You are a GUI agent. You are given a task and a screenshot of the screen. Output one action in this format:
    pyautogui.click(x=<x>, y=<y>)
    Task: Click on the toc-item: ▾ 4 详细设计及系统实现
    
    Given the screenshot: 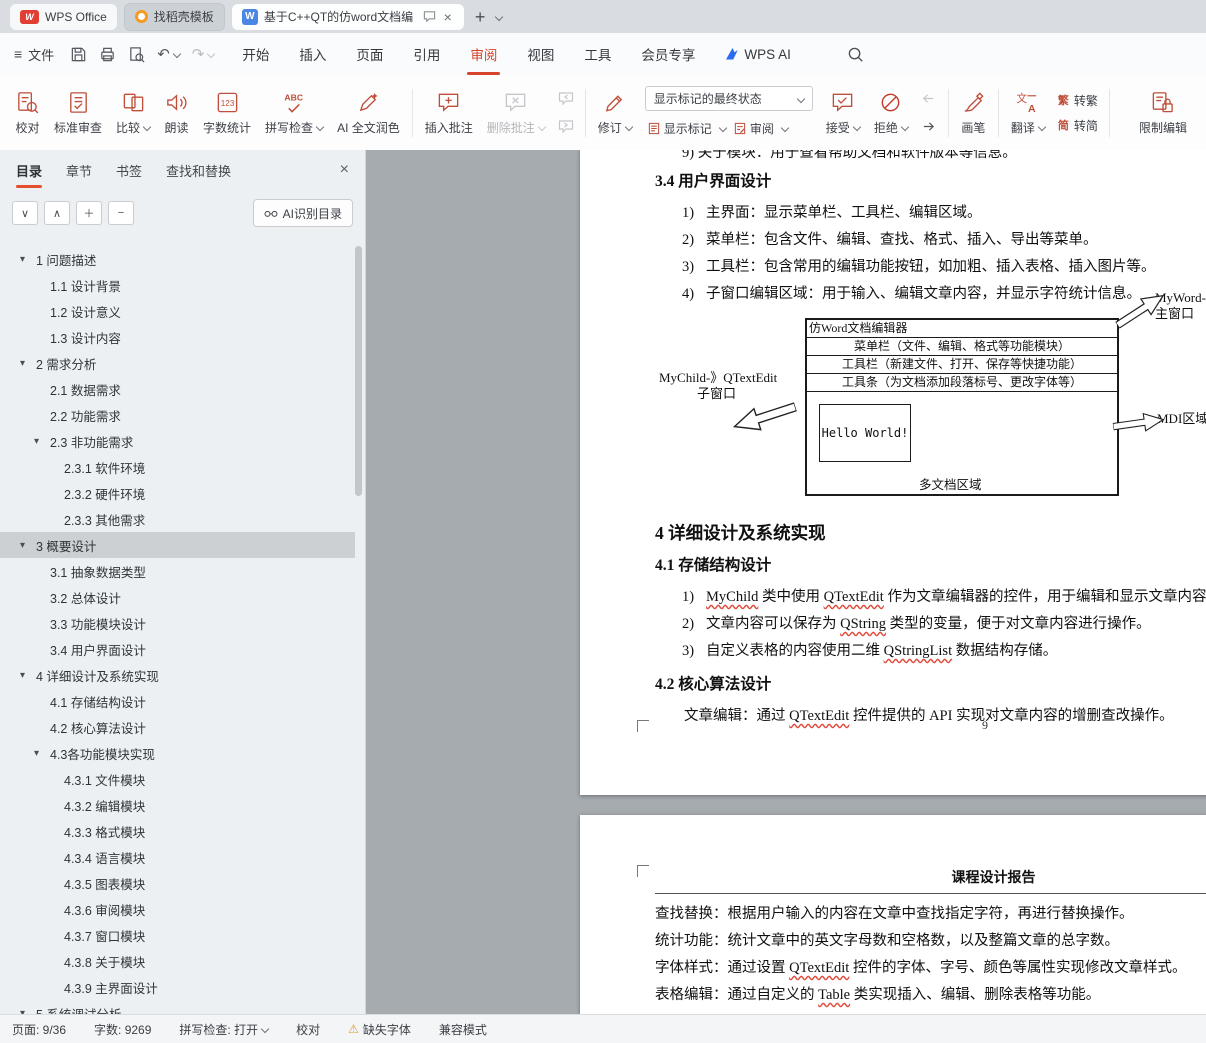 What is the action you would take?
    pyautogui.click(x=177, y=675)
    